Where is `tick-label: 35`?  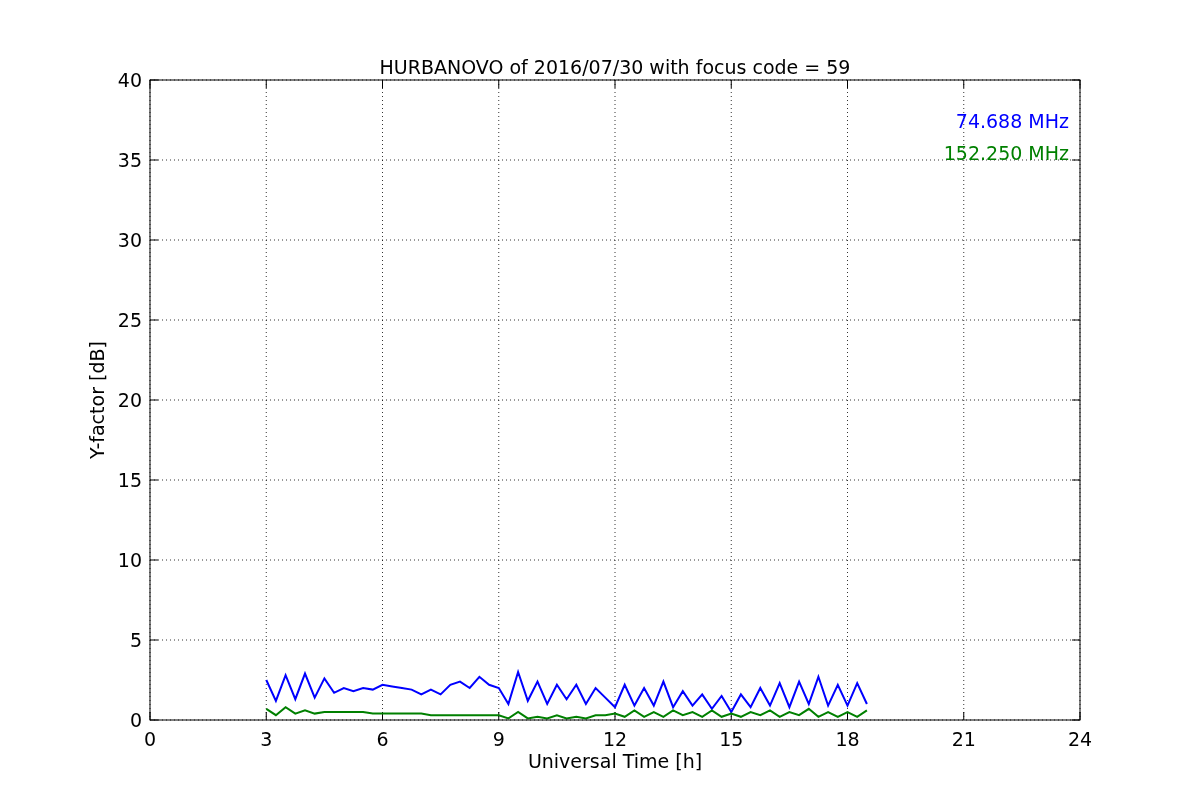 tick-label: 35 is located at coordinates (129, 160).